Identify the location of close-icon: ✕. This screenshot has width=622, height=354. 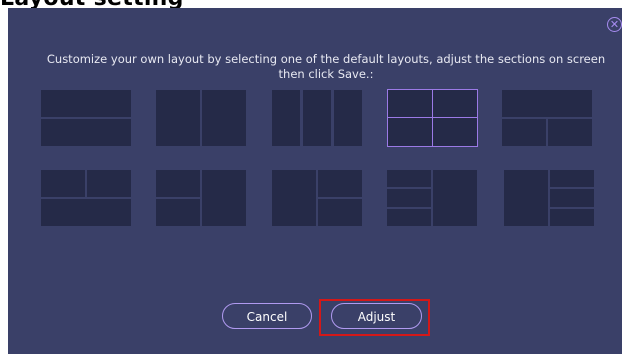
(614, 24).